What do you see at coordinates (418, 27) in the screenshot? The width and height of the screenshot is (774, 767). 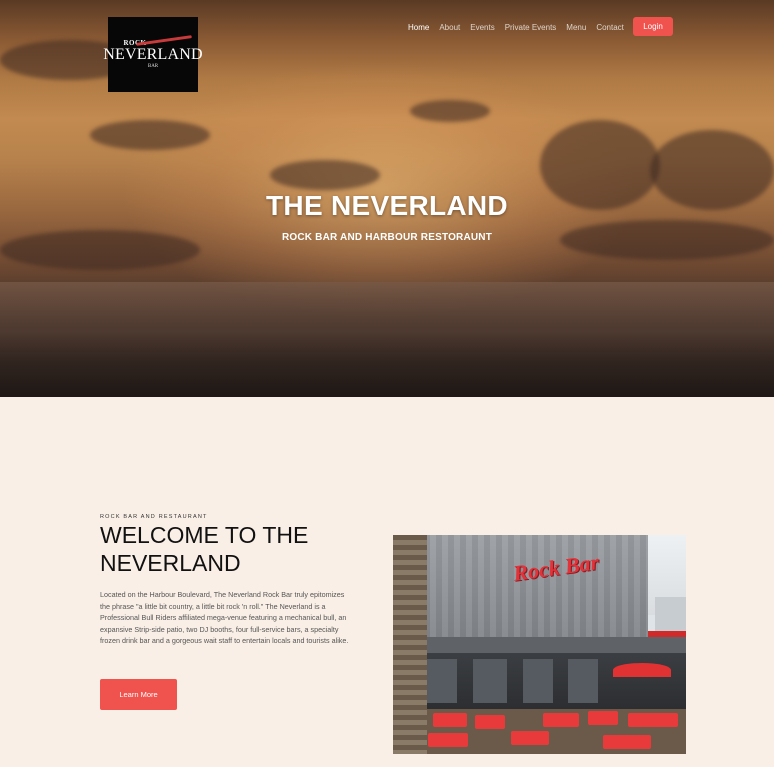 I see `nav-home: Home` at bounding box center [418, 27].